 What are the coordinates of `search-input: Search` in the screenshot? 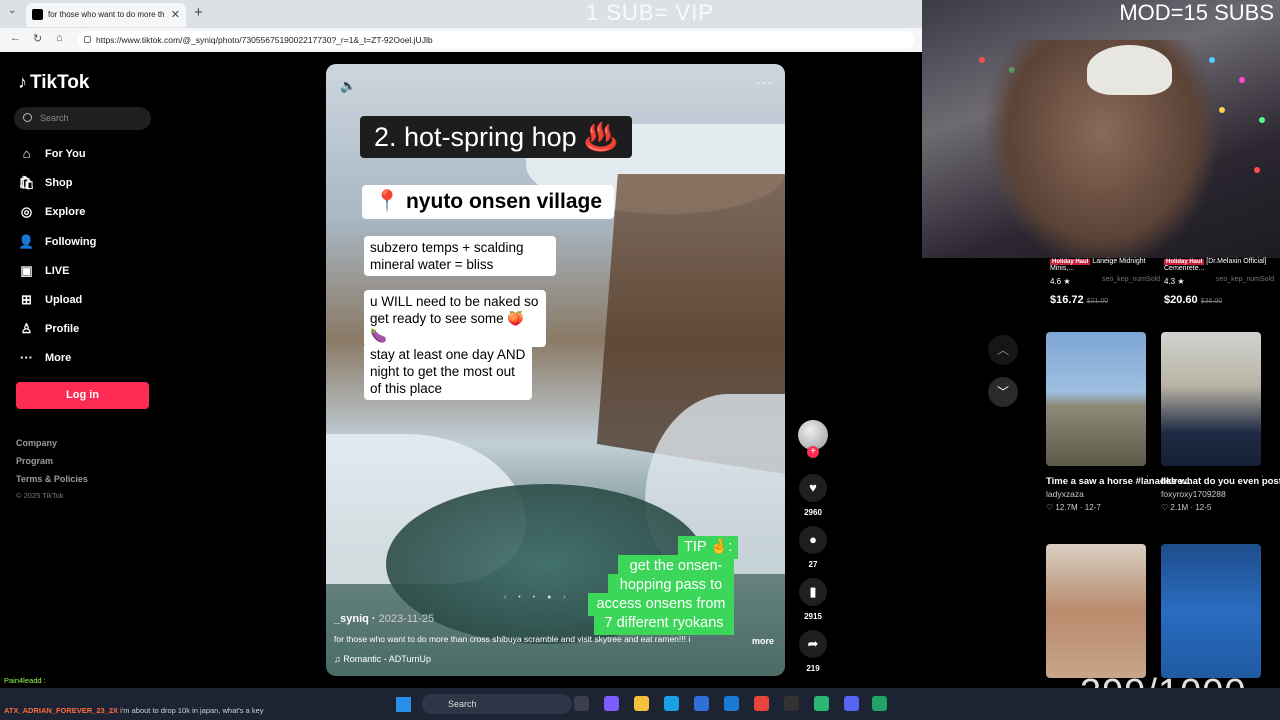 It's located at (82, 118).